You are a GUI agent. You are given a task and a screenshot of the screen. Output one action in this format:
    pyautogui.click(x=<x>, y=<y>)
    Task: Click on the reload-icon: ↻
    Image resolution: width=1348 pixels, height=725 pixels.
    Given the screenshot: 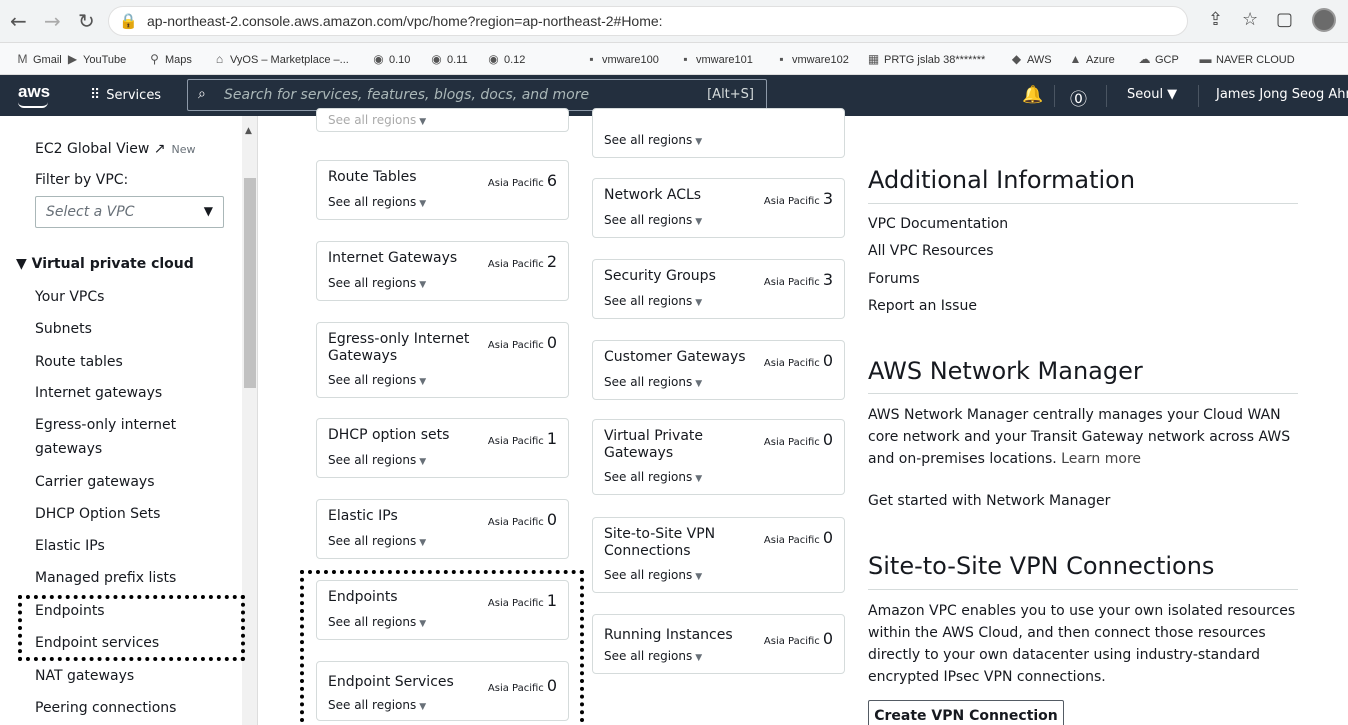 What is the action you would take?
    pyautogui.click(x=86, y=21)
    